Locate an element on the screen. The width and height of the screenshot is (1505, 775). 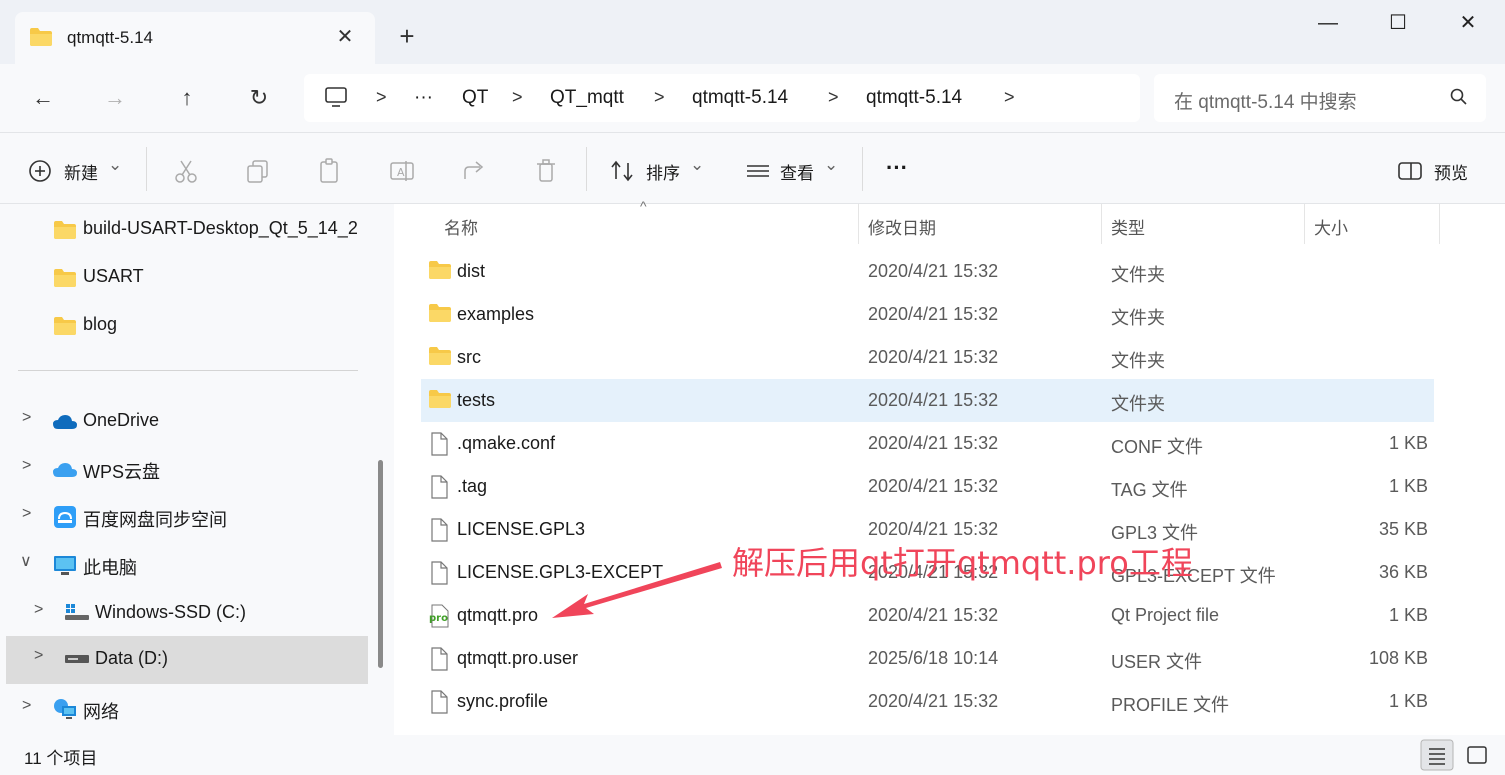
table-row: examples 2020/4/21 15:32 文件夹 is located at coordinates (927, 314).